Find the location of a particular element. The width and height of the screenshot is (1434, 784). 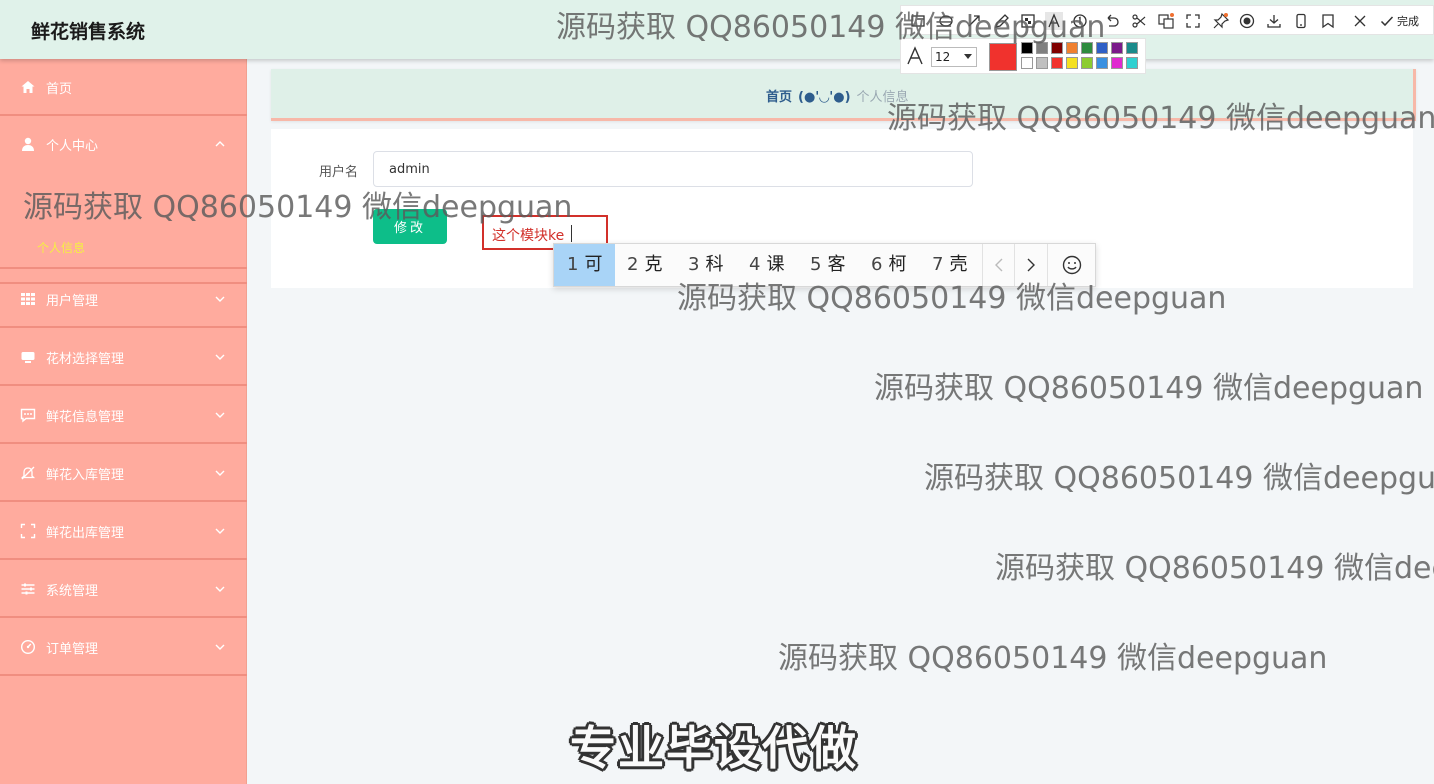

sidebar-item-system-management: 系统管理 is located at coordinates (123, 589).